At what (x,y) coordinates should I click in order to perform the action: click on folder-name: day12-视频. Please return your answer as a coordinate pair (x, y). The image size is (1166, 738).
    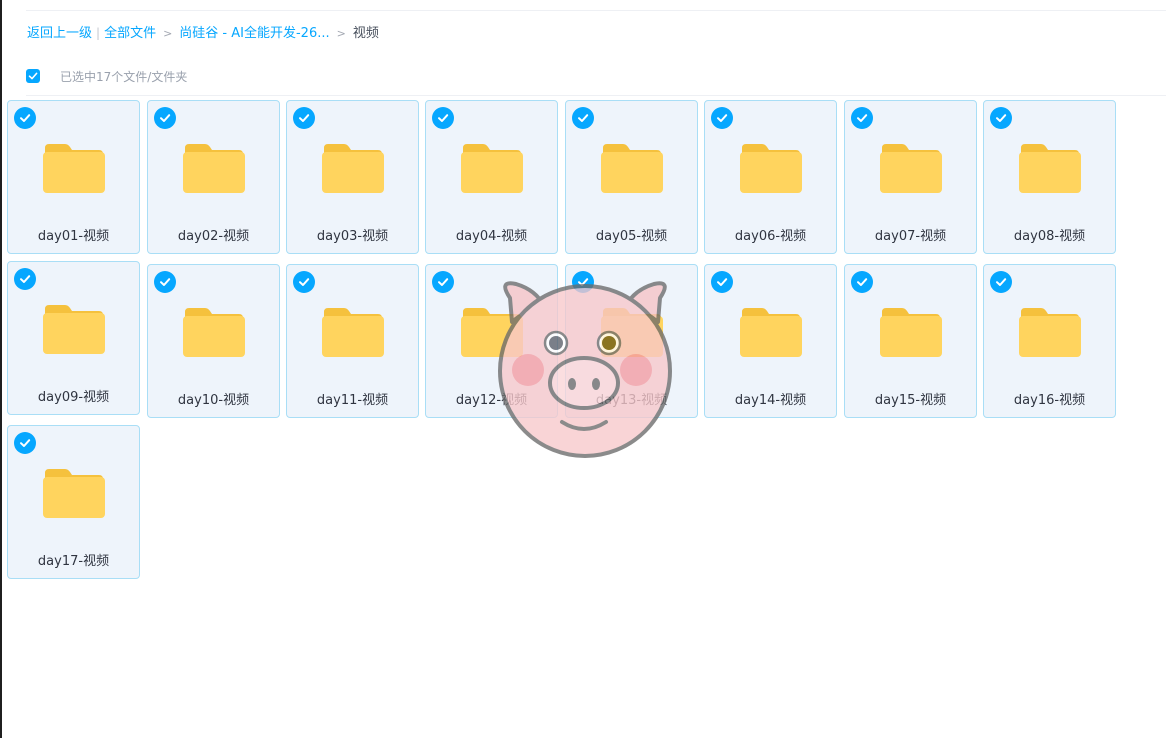
    Looking at the image, I should click on (491, 400).